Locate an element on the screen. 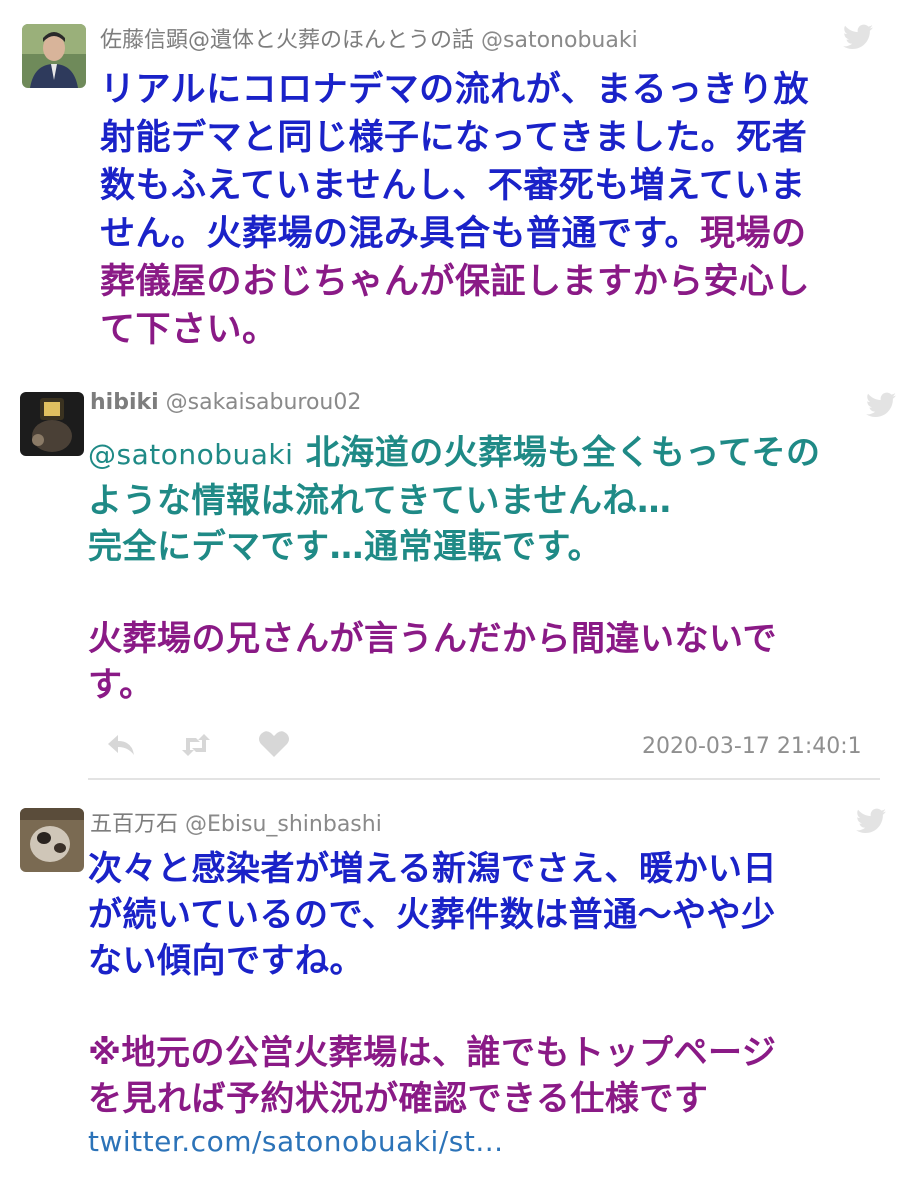 The height and width of the screenshot is (1200, 900). text-segment: 数もふえていませんし、不審死も増えていま is located at coordinates (453, 186).